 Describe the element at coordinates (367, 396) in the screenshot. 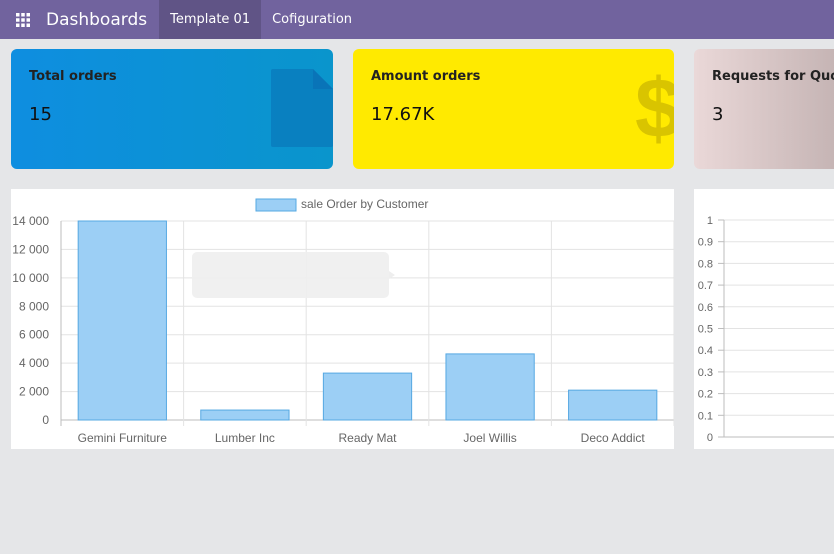

I see `bar-ready-mat` at that location.